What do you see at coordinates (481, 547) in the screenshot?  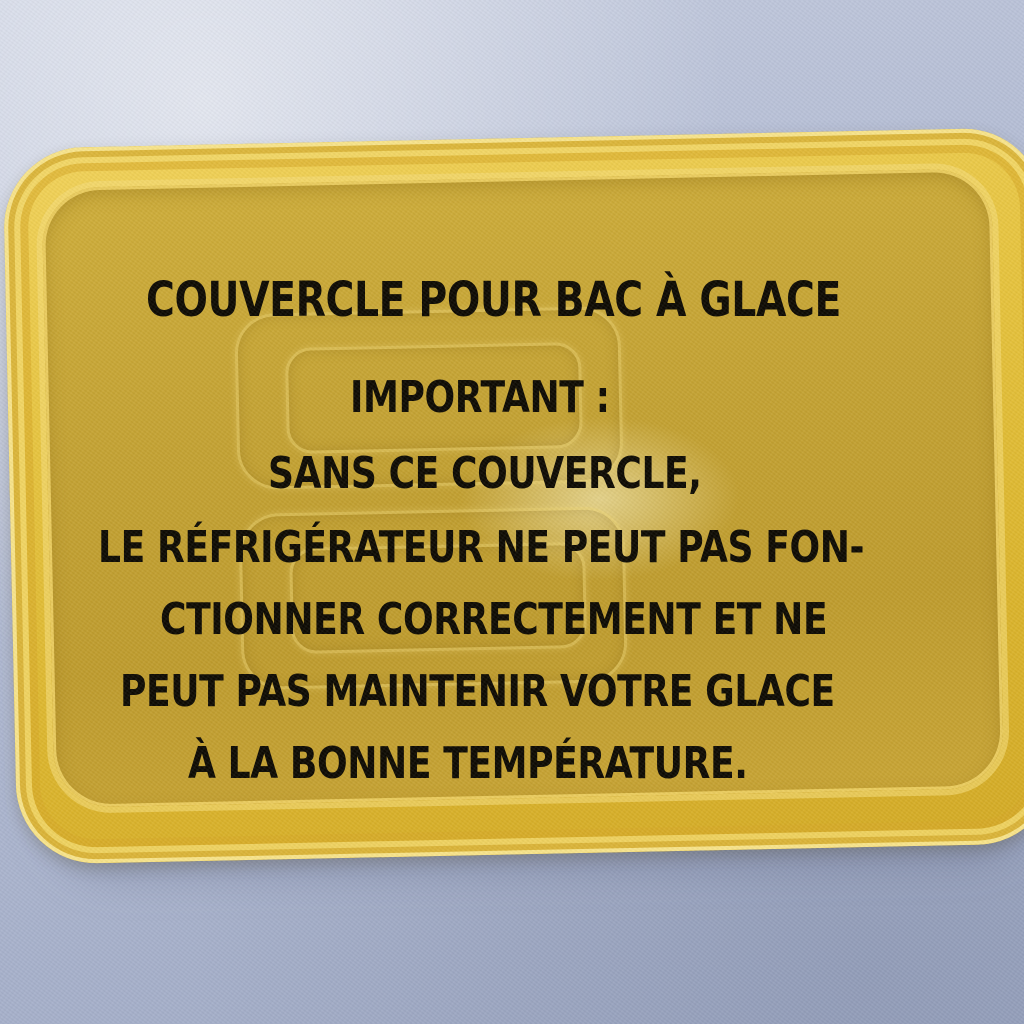 I see `label-line-3: LE RÉFRIGÉRATEUR NE PEUT PAS FON-` at bounding box center [481, 547].